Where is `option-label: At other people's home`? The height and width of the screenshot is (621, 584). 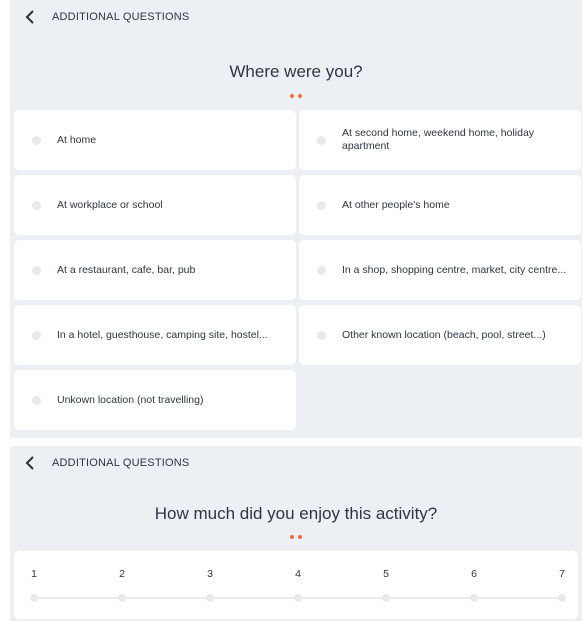 option-label: At other people's home is located at coordinates (396, 204).